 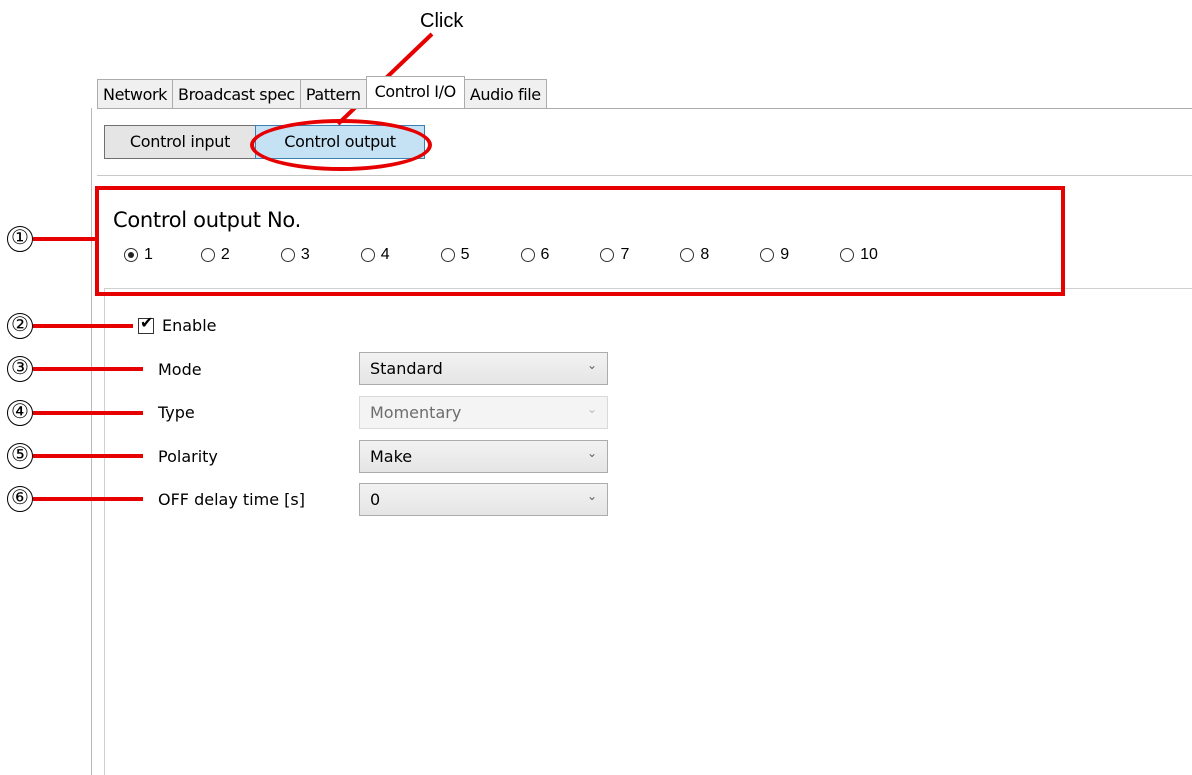 What do you see at coordinates (83, 326) in the screenshot?
I see `marker-2-line` at bounding box center [83, 326].